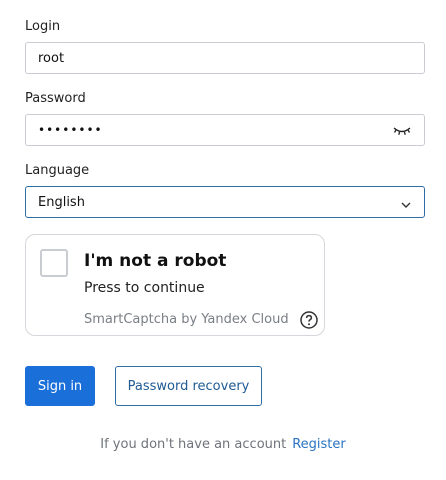 This screenshot has height=480, width=446. Describe the element at coordinates (225, 130) in the screenshot. I see `password-field: ••••••••` at that location.